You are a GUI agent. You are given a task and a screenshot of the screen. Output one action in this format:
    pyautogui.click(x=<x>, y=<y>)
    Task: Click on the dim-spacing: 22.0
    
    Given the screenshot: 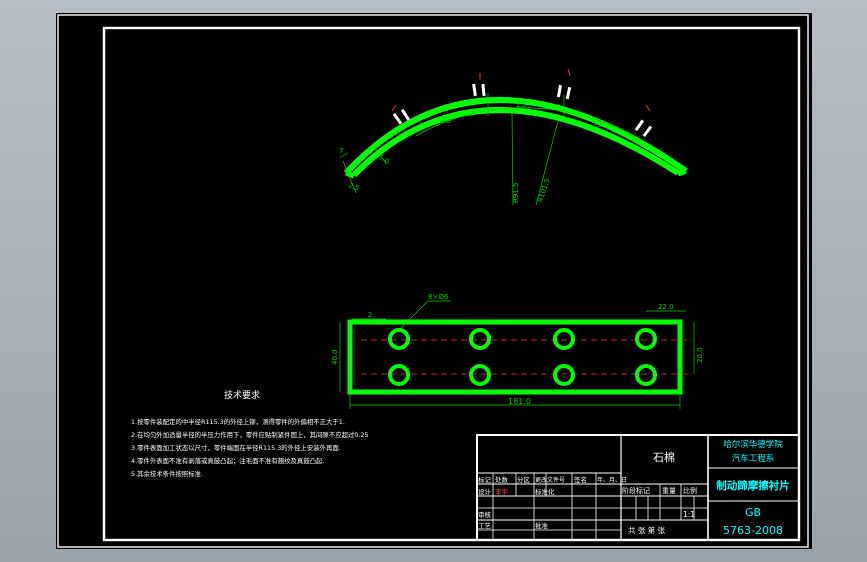 What is the action you would take?
    pyautogui.click(x=666, y=307)
    